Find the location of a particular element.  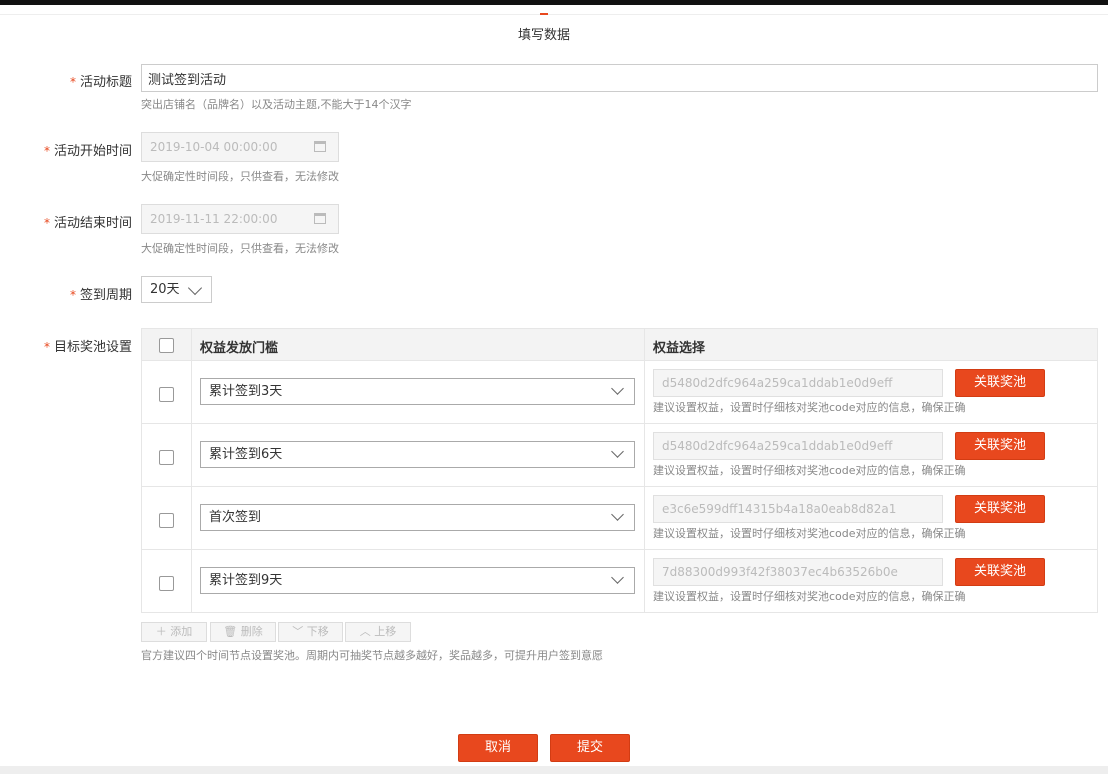

end-time-label: * 活动结束时间 is located at coordinates (88, 221).